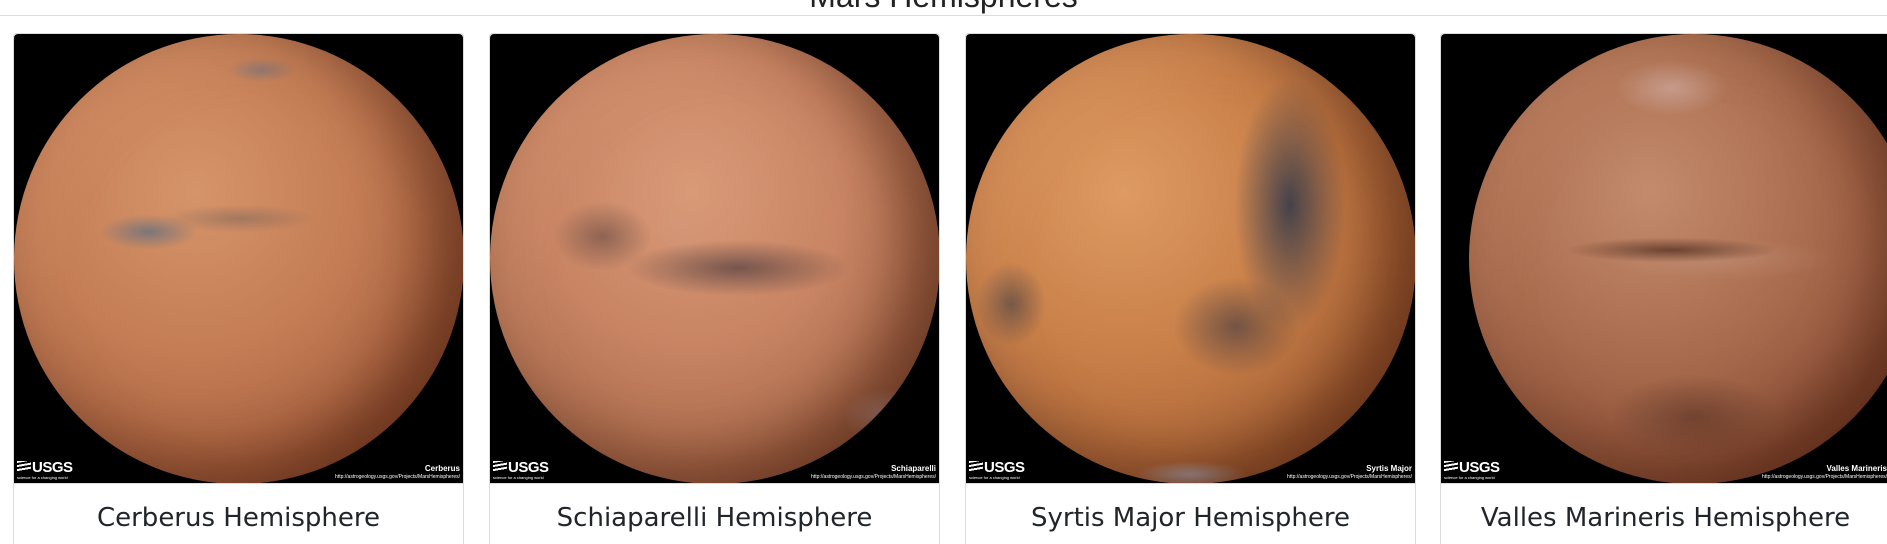 This screenshot has height=544, width=1887. Describe the element at coordinates (442, 468) in the screenshot. I see `image-label: Cerberus` at that location.